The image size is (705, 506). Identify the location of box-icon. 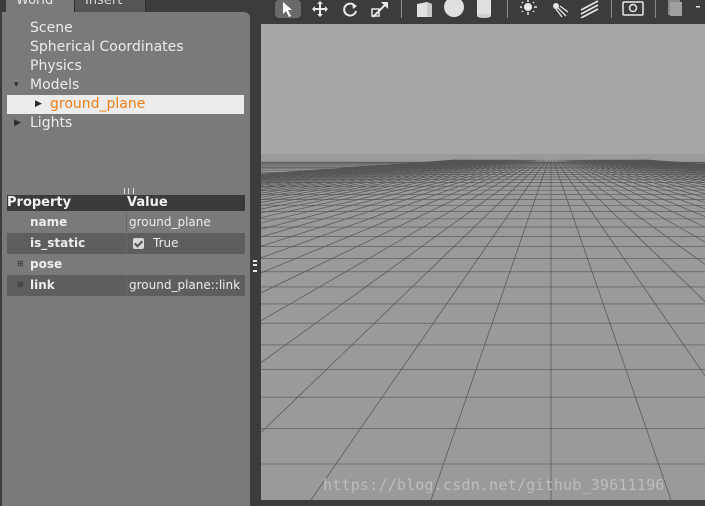
(424, 9).